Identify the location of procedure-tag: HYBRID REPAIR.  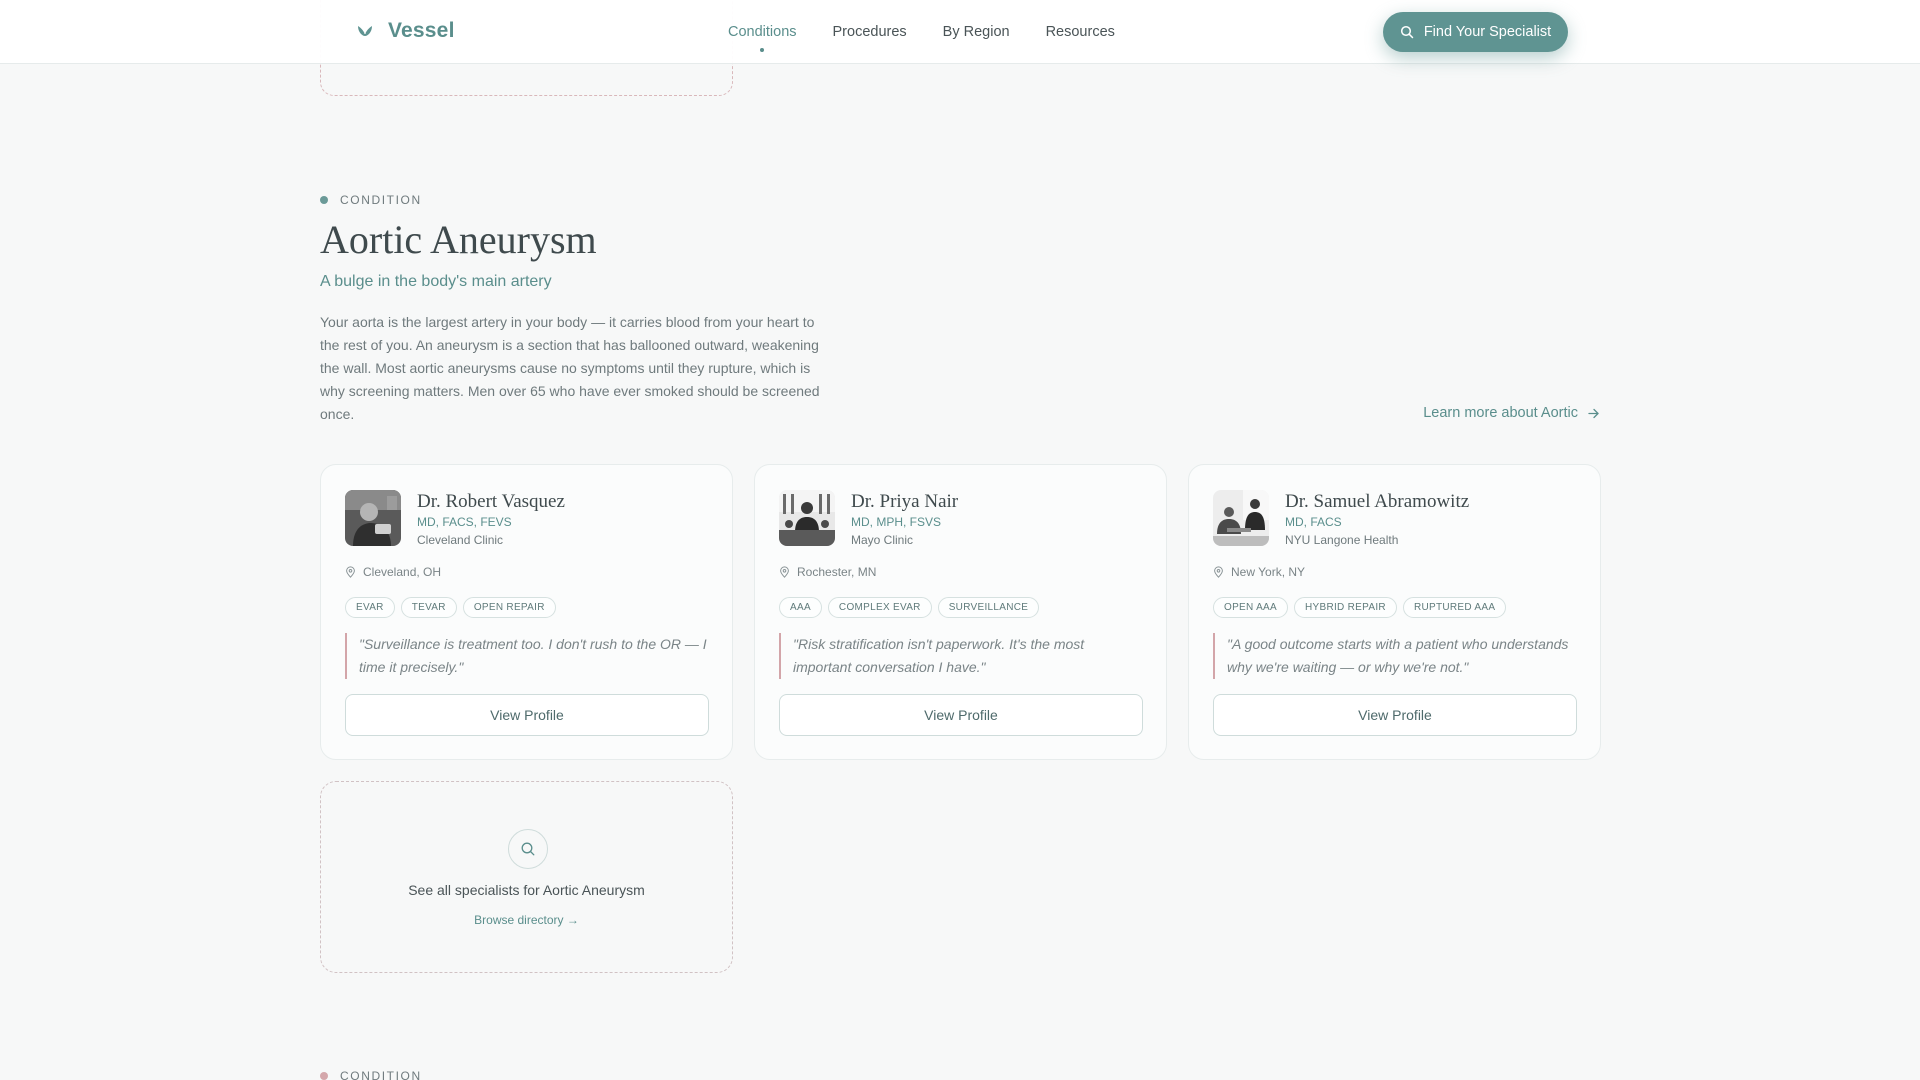
(1345, 607).